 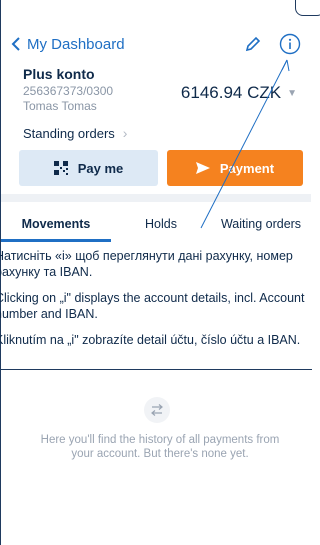 I want to click on transfer-arrows-icon, so click(x=157, y=410).